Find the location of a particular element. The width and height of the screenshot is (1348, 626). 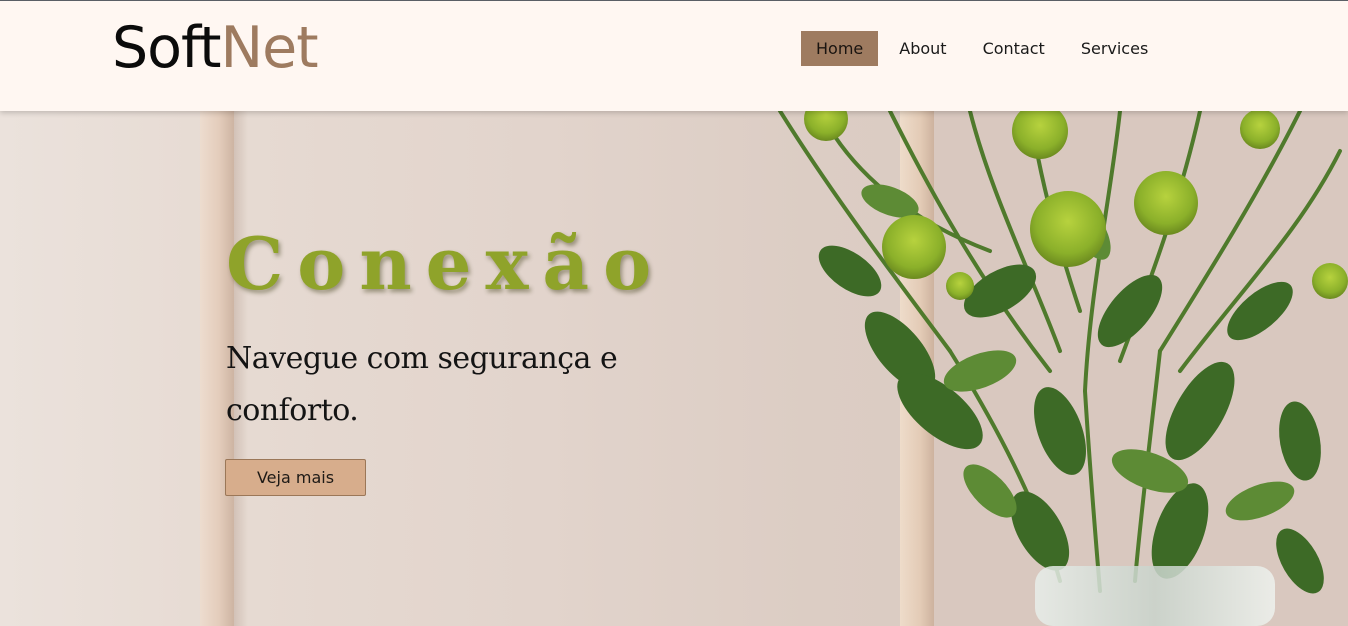

nav-services: Services is located at coordinates (1114, 48).